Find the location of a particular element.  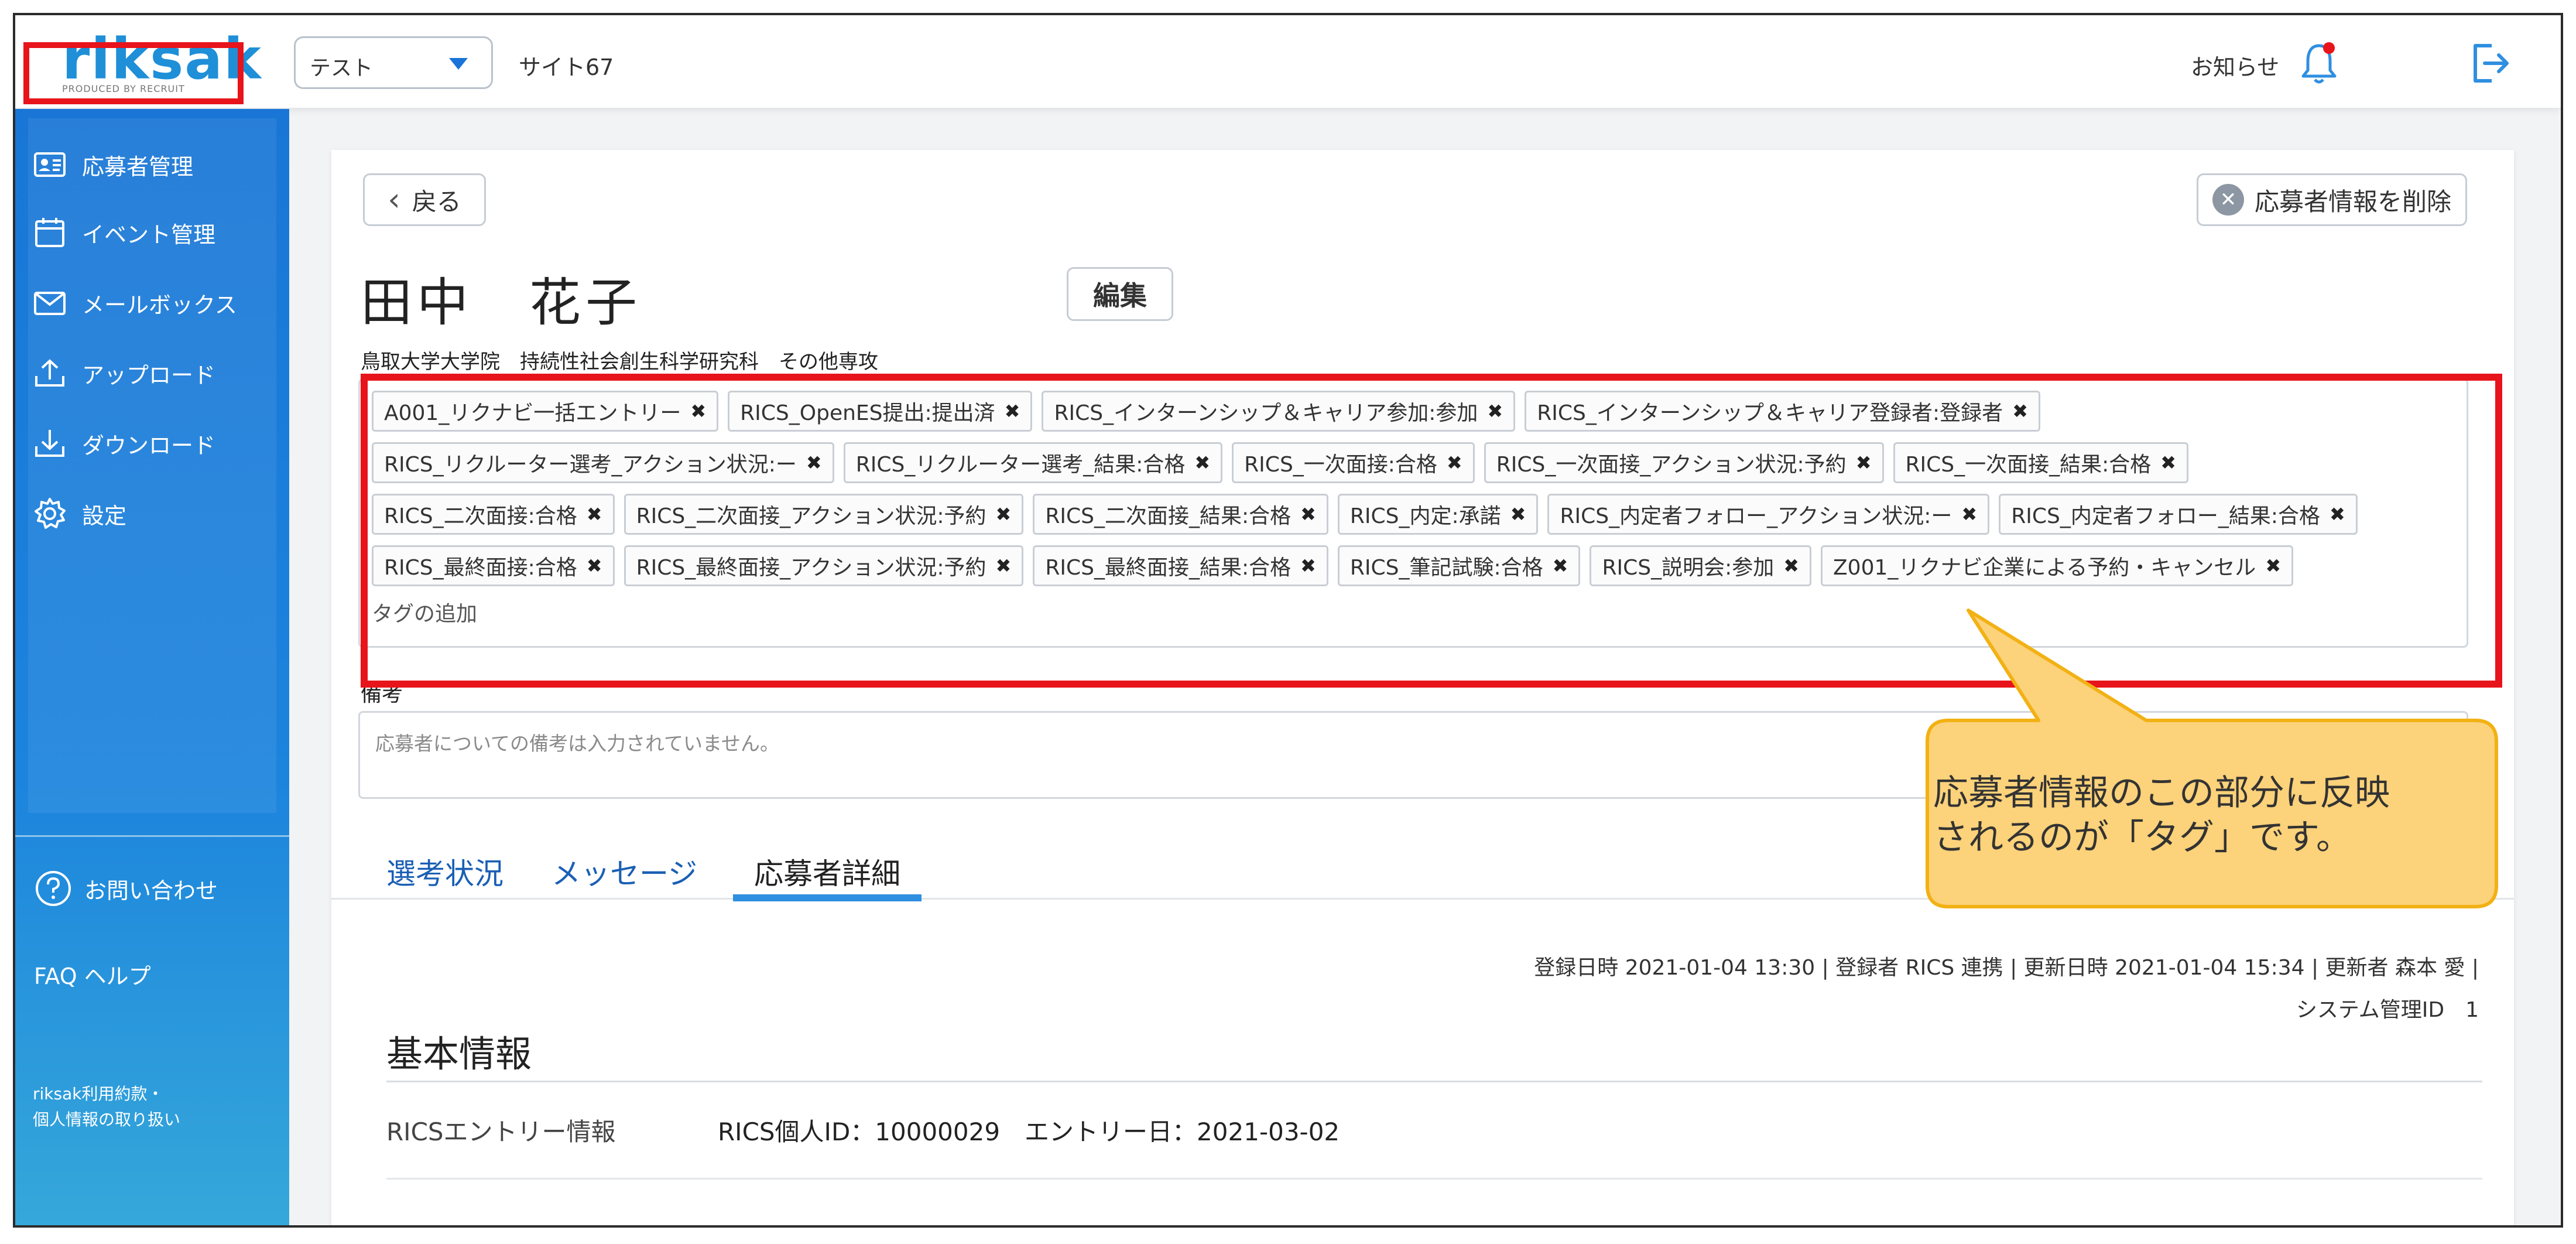

gear-icon is located at coordinates (50, 513).